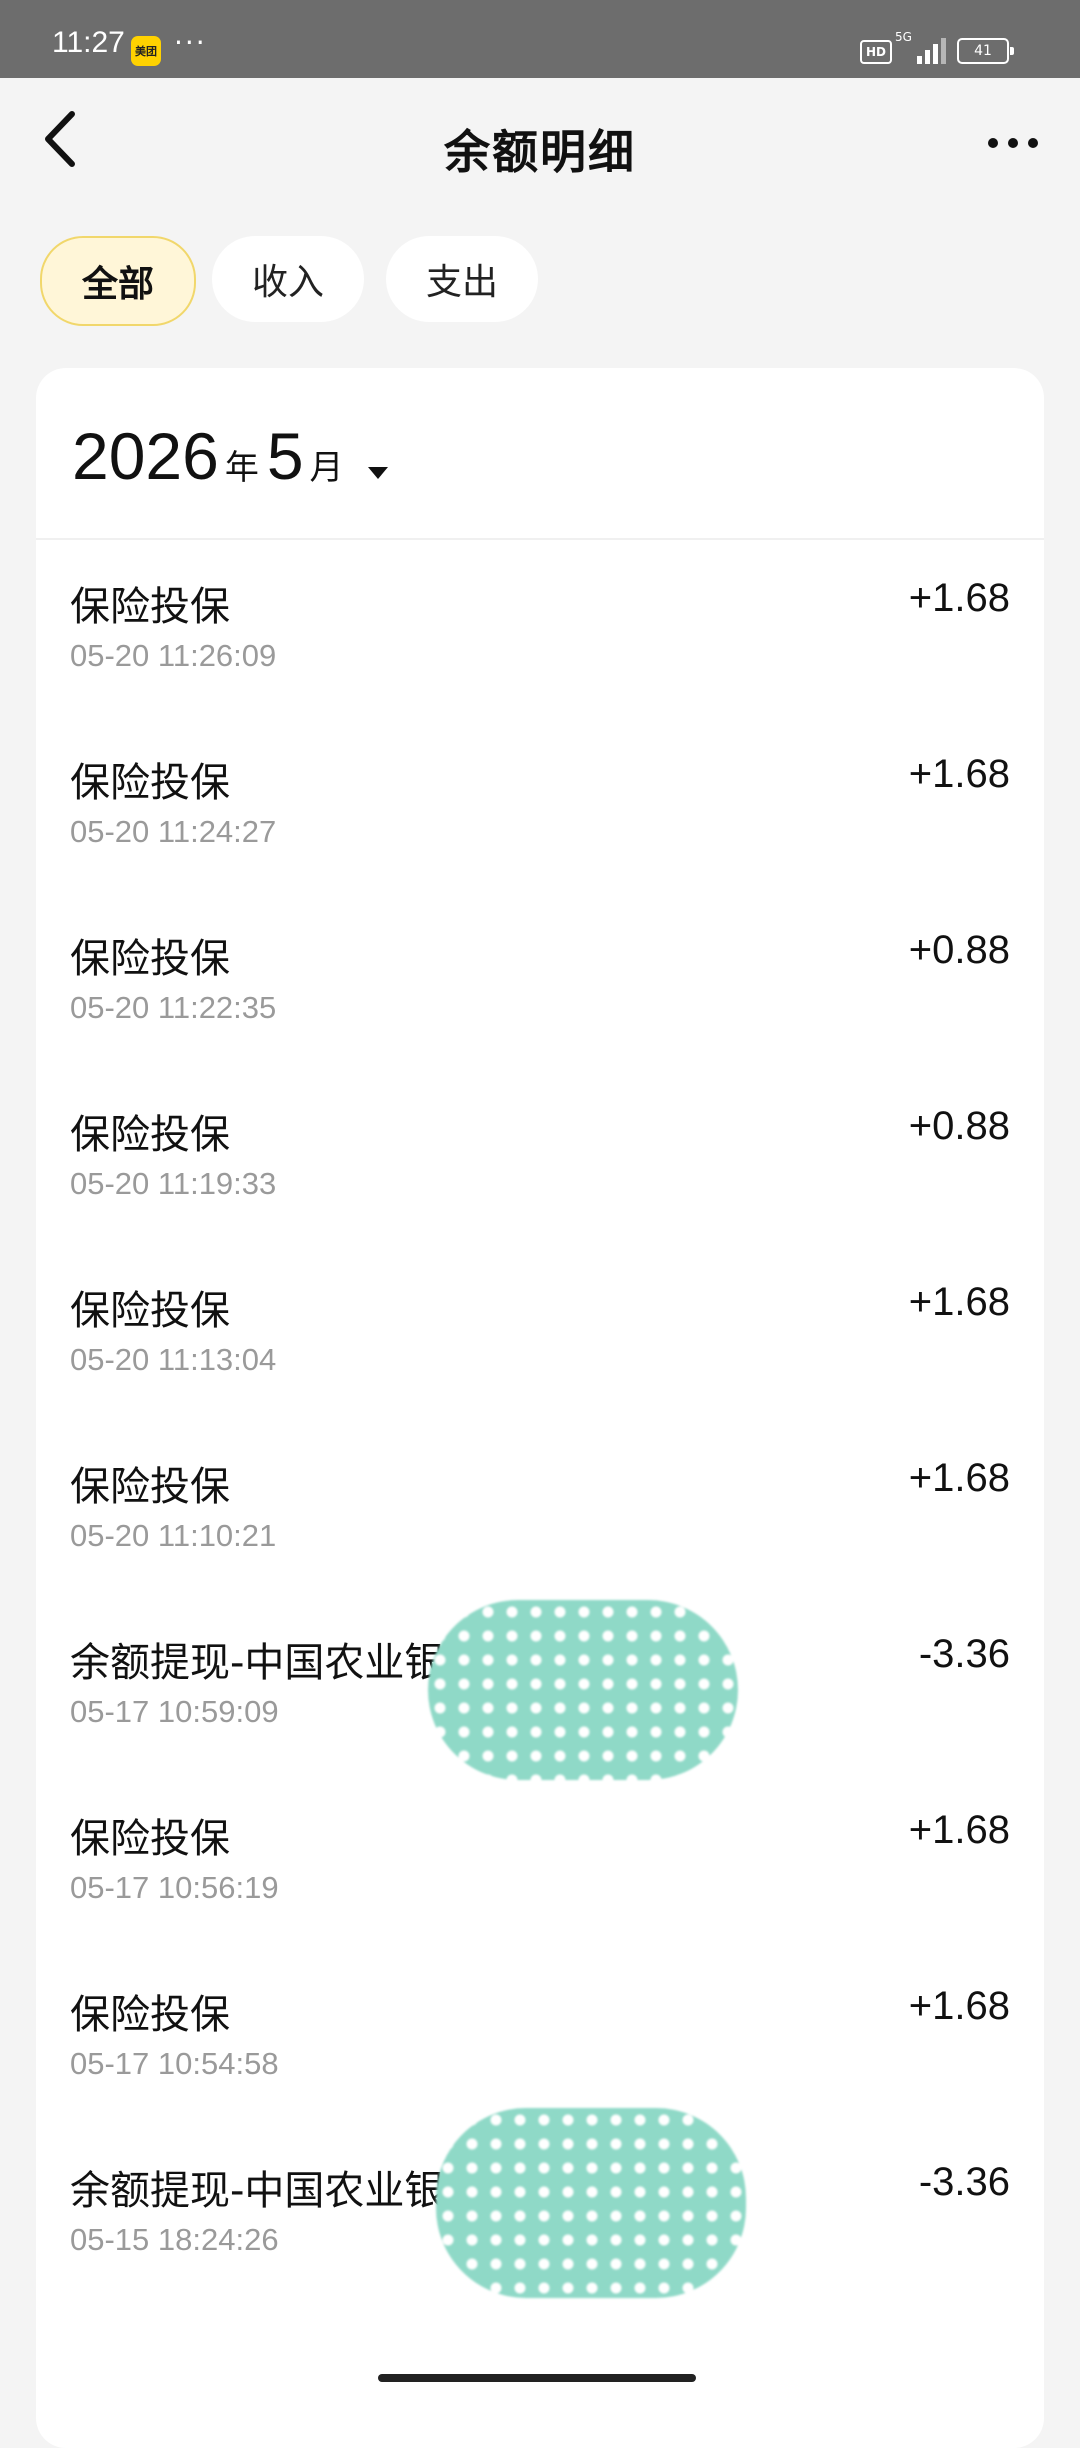  What do you see at coordinates (190, 42) in the screenshot?
I see `more-notifications-icon: ···` at bounding box center [190, 42].